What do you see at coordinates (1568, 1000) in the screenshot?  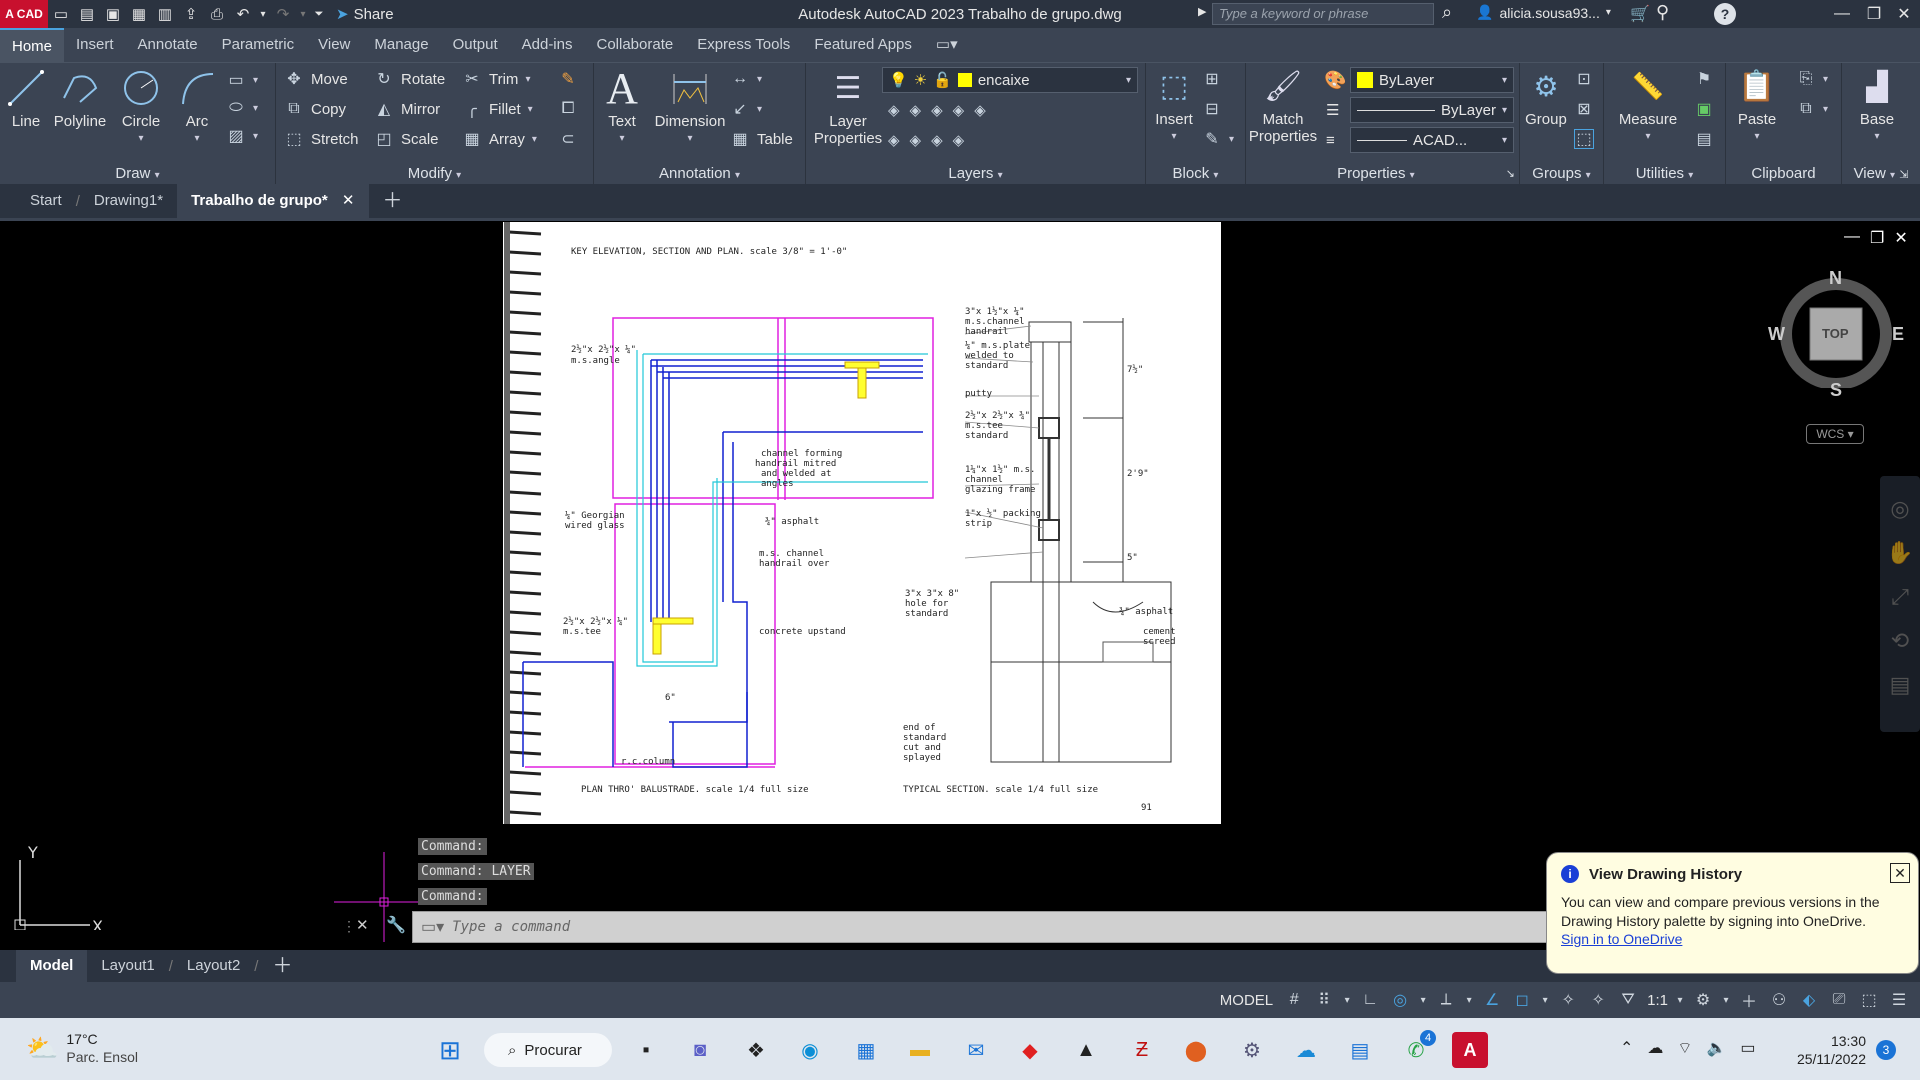 I see `annotation-visibility-icon: ✧` at bounding box center [1568, 1000].